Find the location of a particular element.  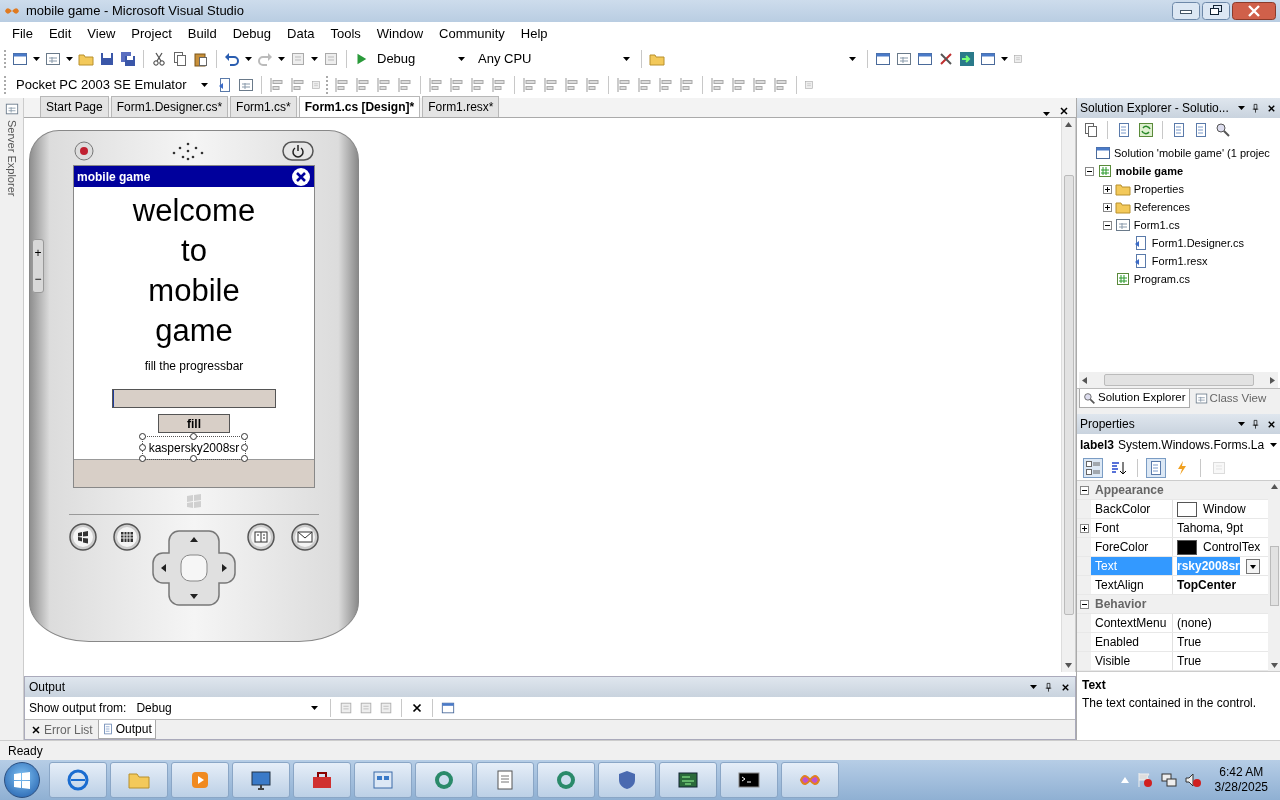

tools-icon is located at coordinates (946, 59).